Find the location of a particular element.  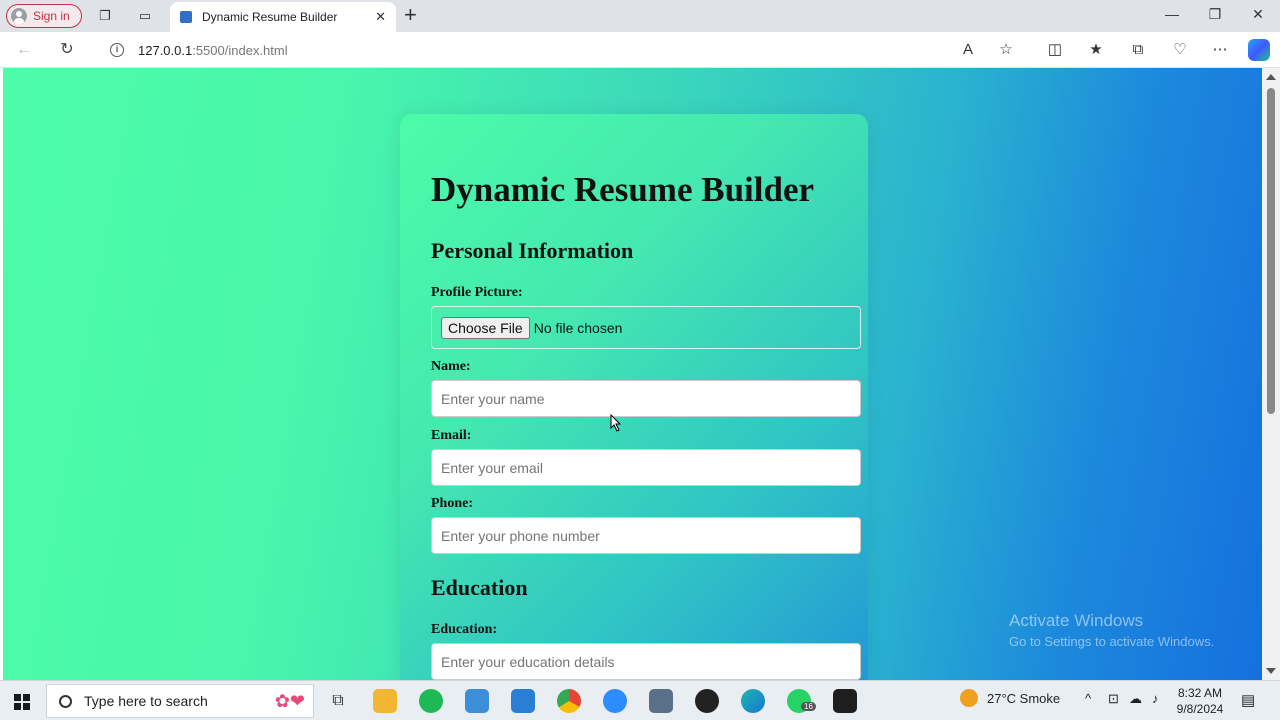

profile-avatar-icon is located at coordinates (19, 16).